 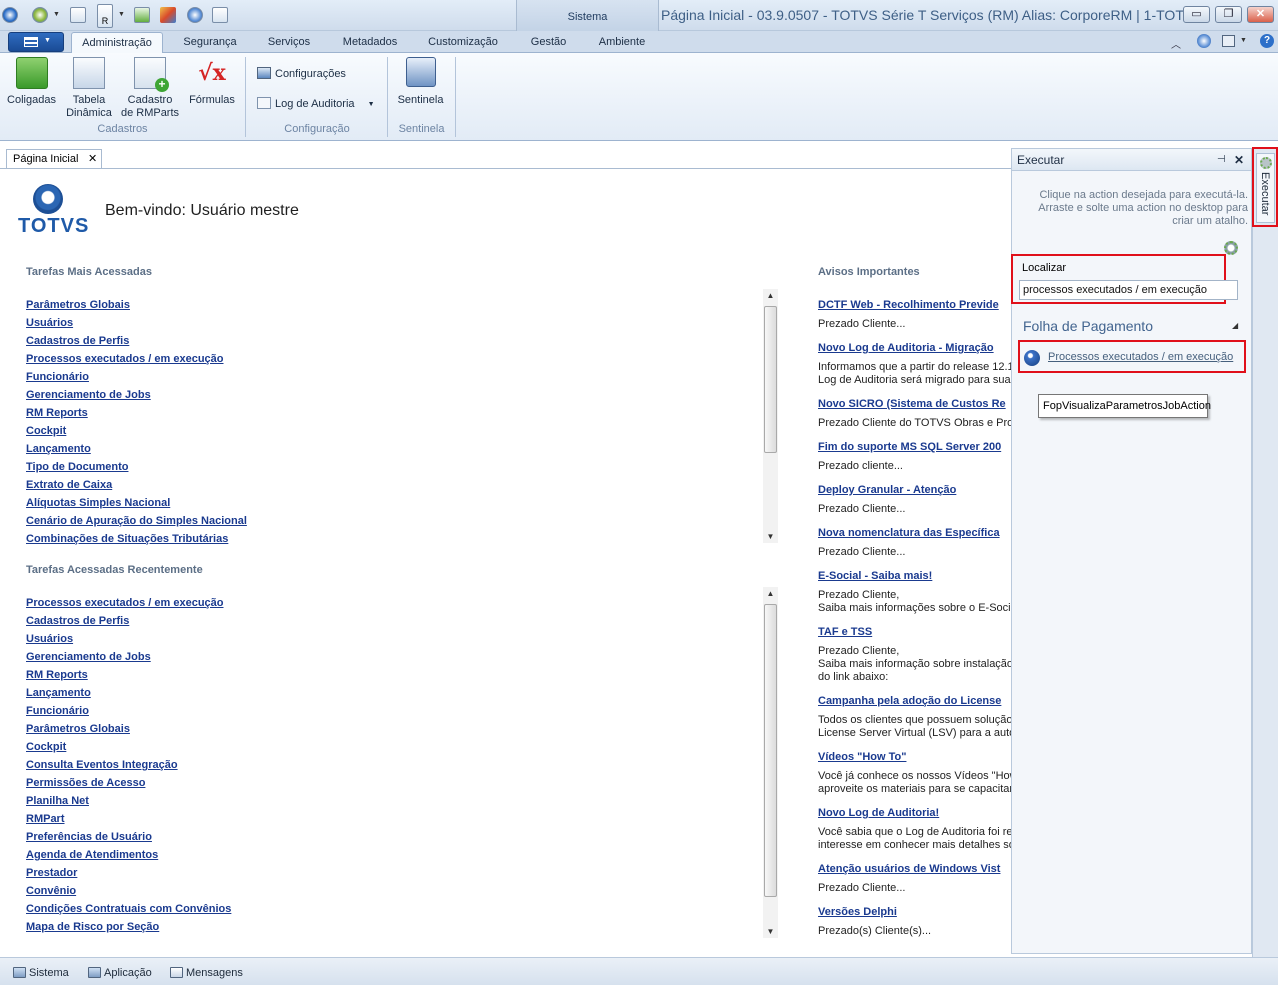 What do you see at coordinates (1131, 160) in the screenshot?
I see `execute-panel-header: Executar ⊣ ✕` at bounding box center [1131, 160].